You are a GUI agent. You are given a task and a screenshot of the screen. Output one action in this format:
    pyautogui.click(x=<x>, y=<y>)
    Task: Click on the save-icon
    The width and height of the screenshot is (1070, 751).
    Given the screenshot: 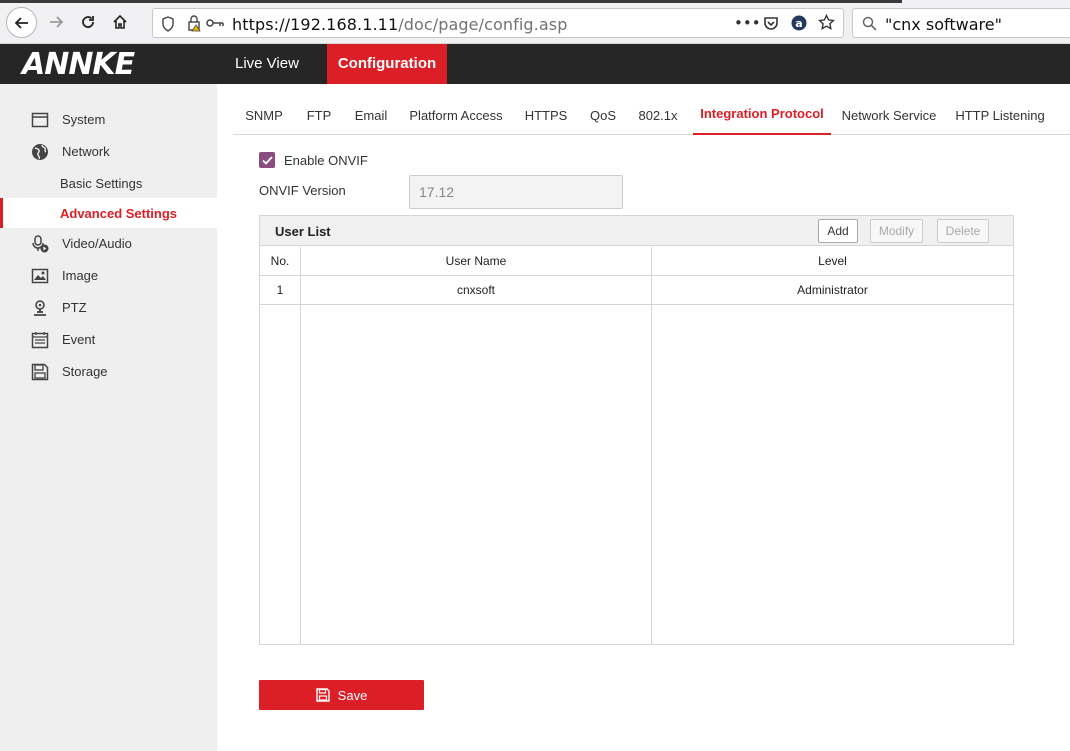 What is the action you would take?
    pyautogui.click(x=322, y=695)
    